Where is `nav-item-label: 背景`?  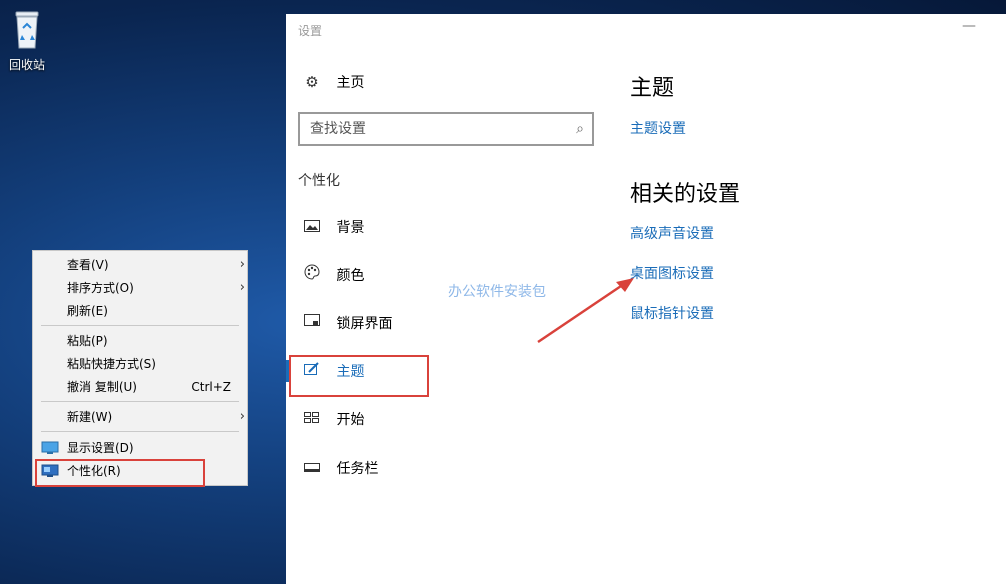 nav-item-label: 背景 is located at coordinates (350, 228).